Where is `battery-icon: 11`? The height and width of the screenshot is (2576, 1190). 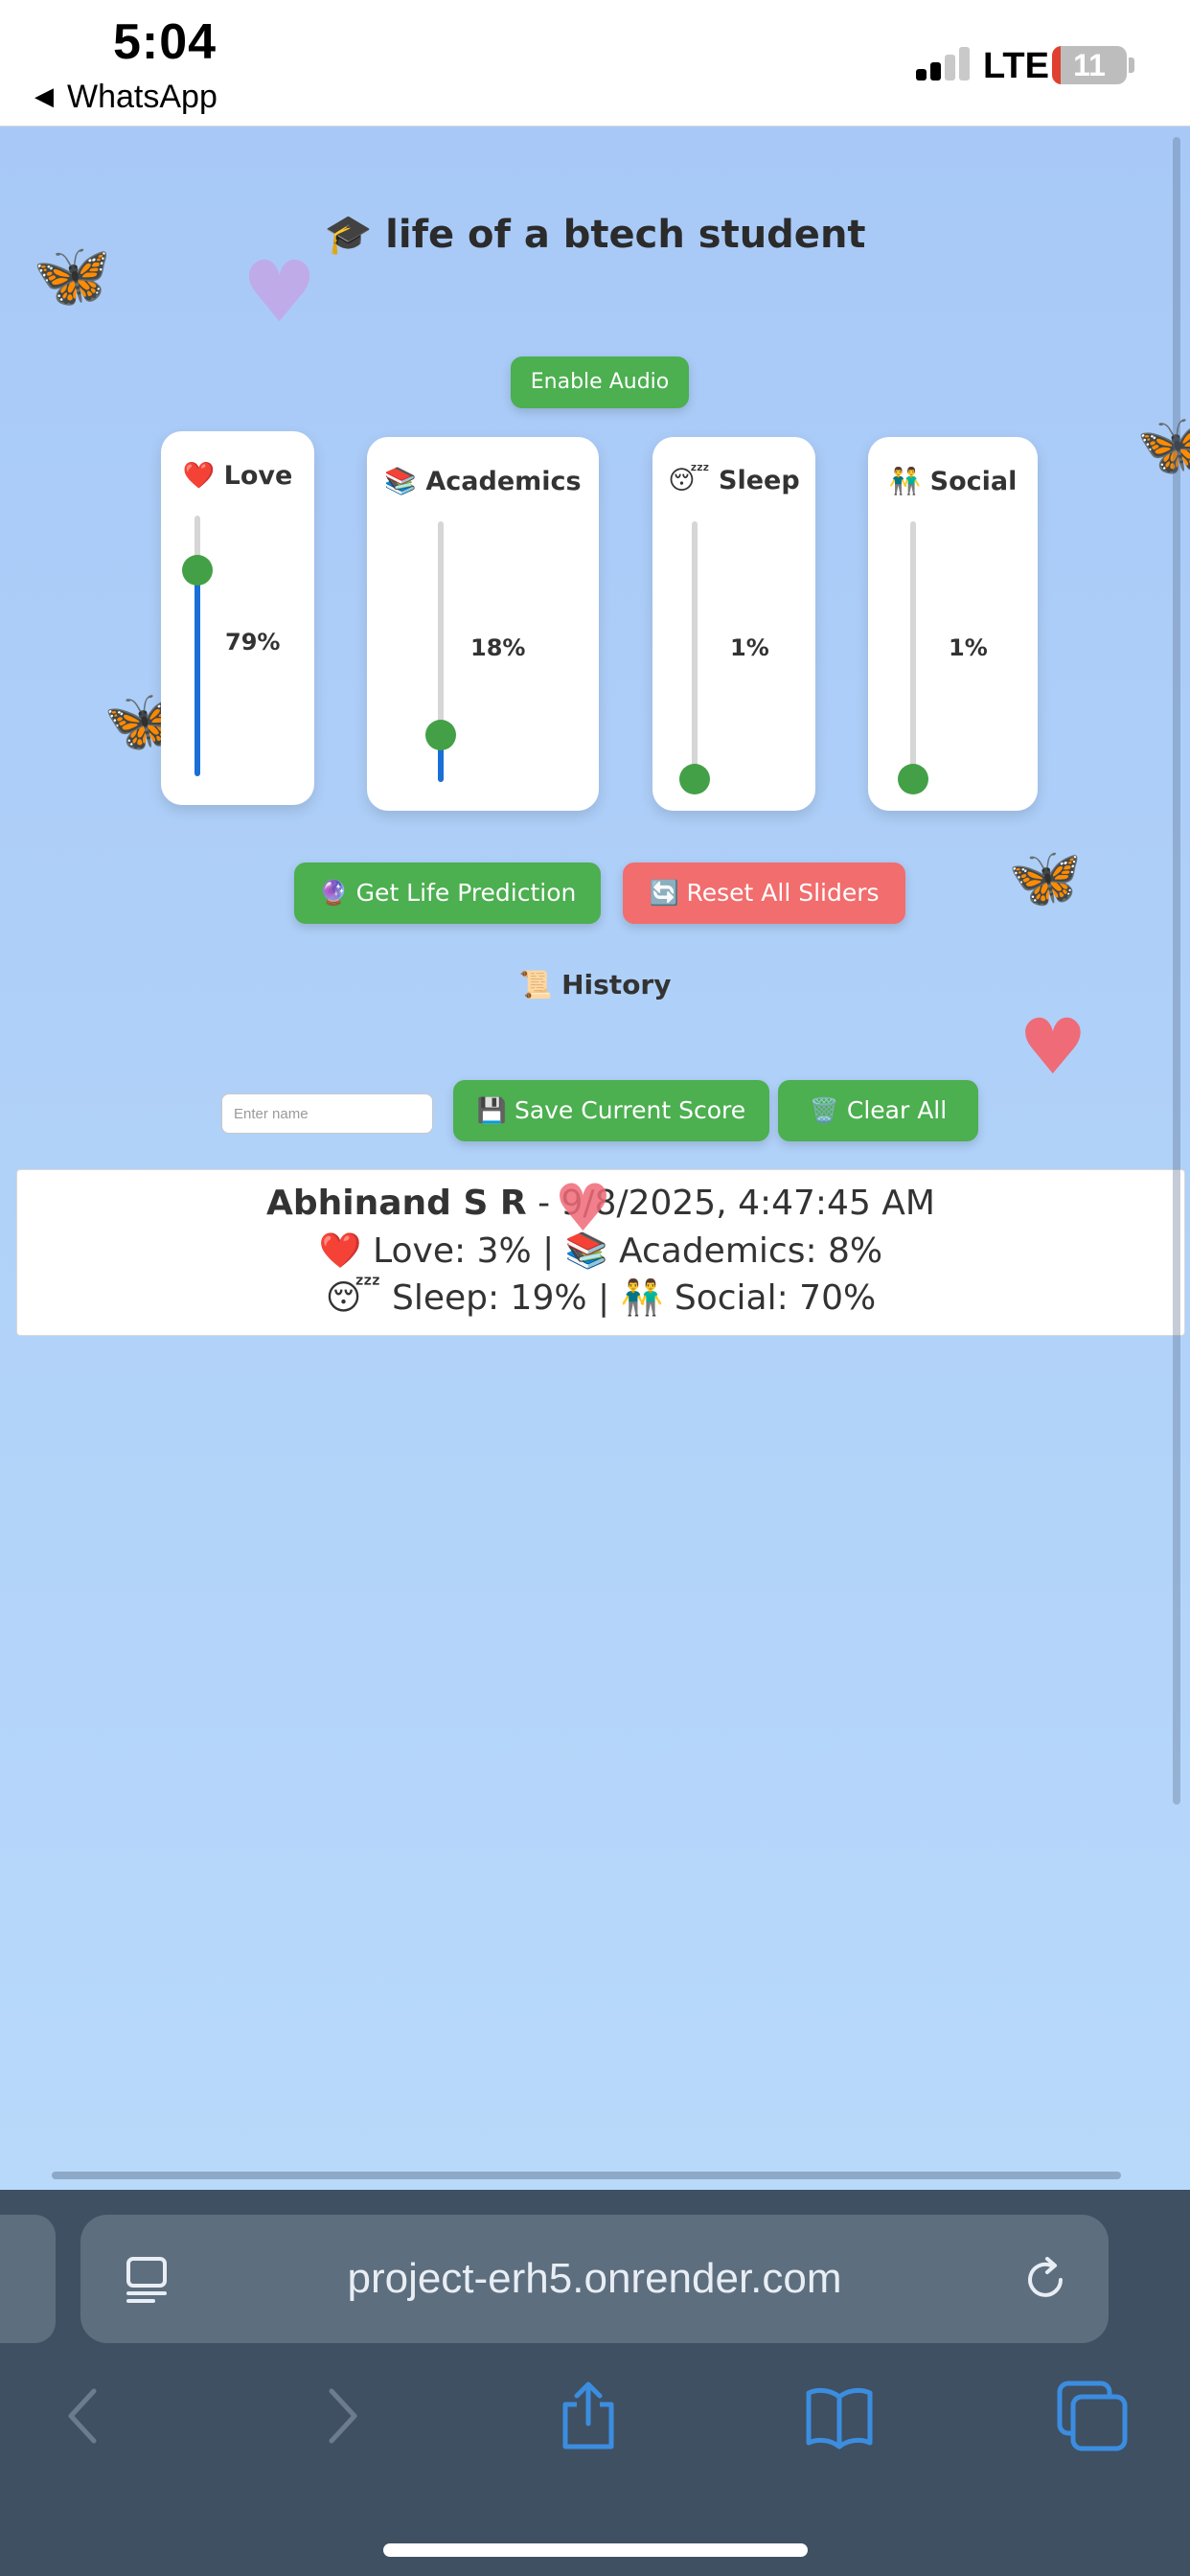
battery-icon: 11 is located at coordinates (1090, 65).